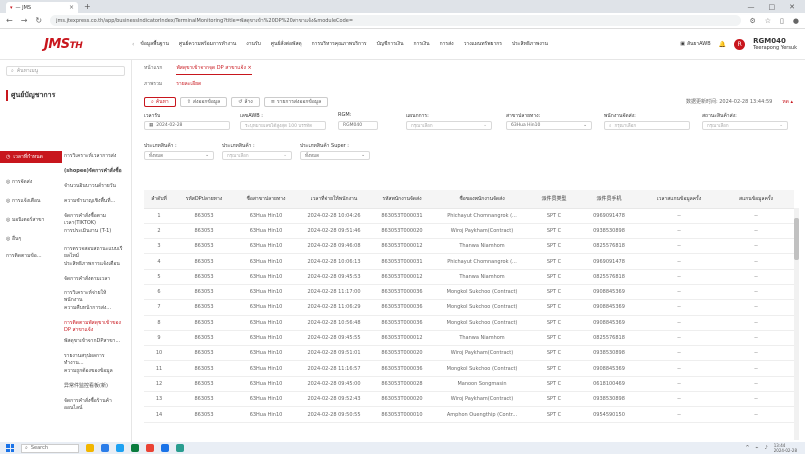 The height and width of the screenshot is (454, 805). I want to click on extension-icon: ⚙, so click(752, 21).